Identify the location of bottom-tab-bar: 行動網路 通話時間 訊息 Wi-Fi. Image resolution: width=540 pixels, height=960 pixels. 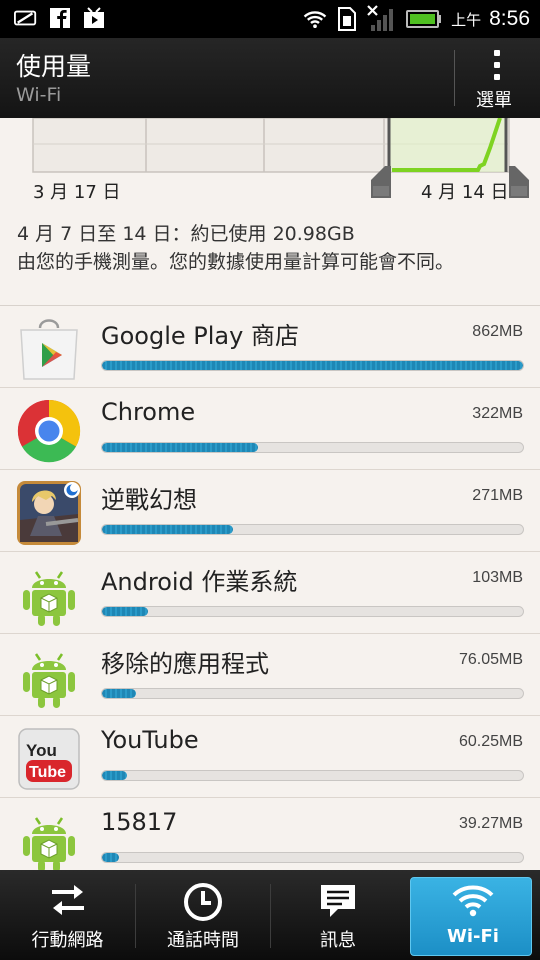
(270, 915).